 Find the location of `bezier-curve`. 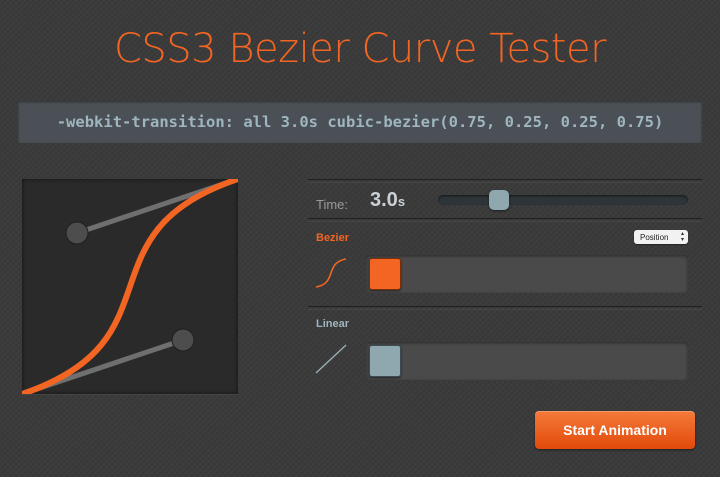

bezier-curve is located at coordinates (130, 286).